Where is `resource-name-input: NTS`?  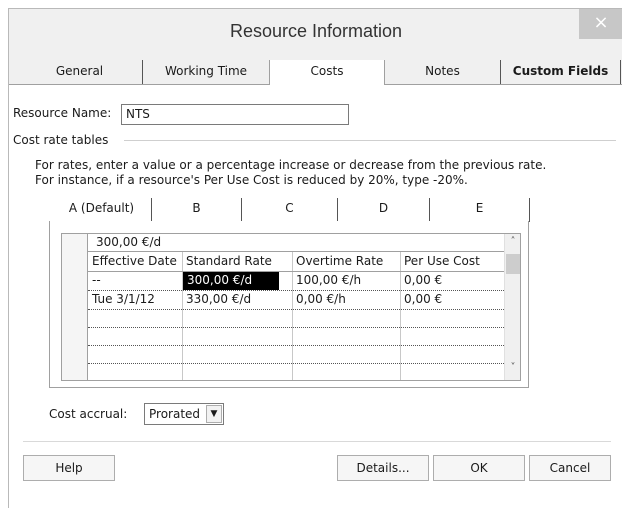 resource-name-input: NTS is located at coordinates (235, 114).